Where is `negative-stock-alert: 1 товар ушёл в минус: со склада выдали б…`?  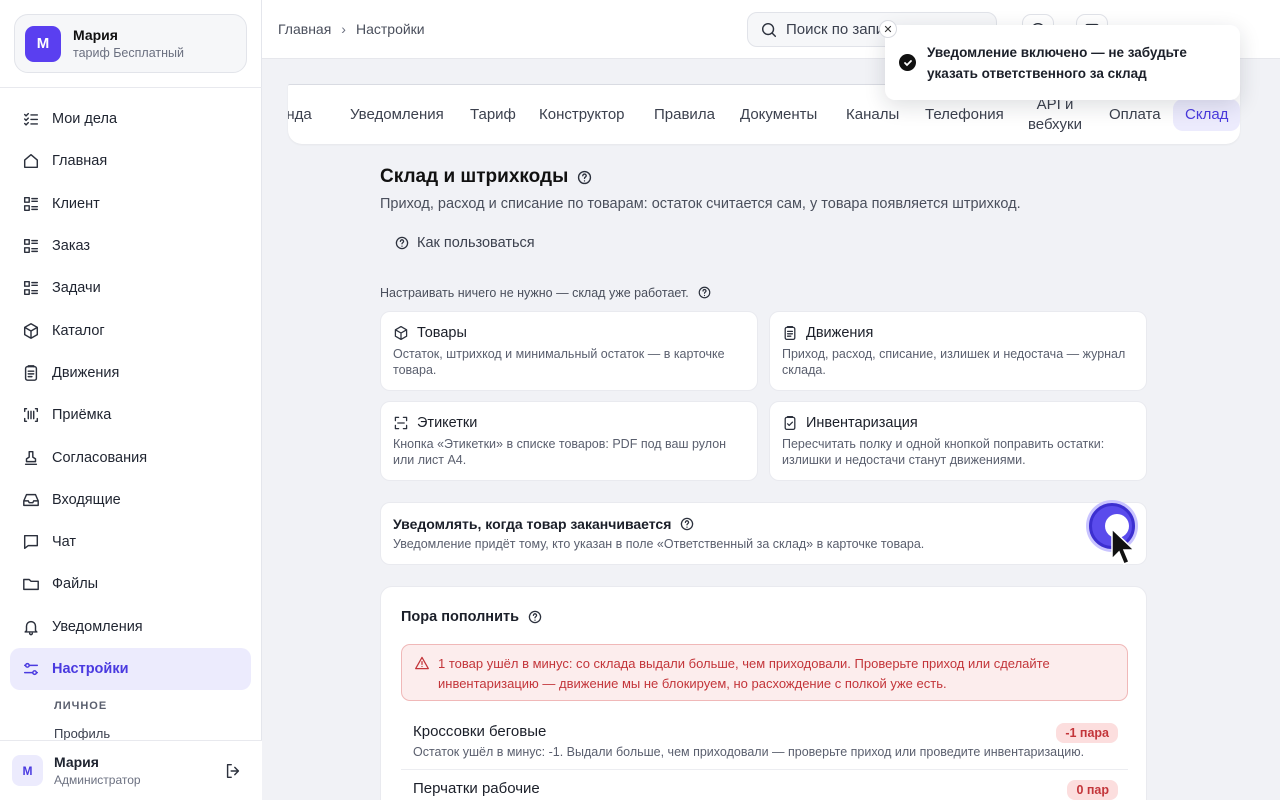 negative-stock-alert: 1 товар ушёл в минус: со склада выдали б… is located at coordinates (764, 672).